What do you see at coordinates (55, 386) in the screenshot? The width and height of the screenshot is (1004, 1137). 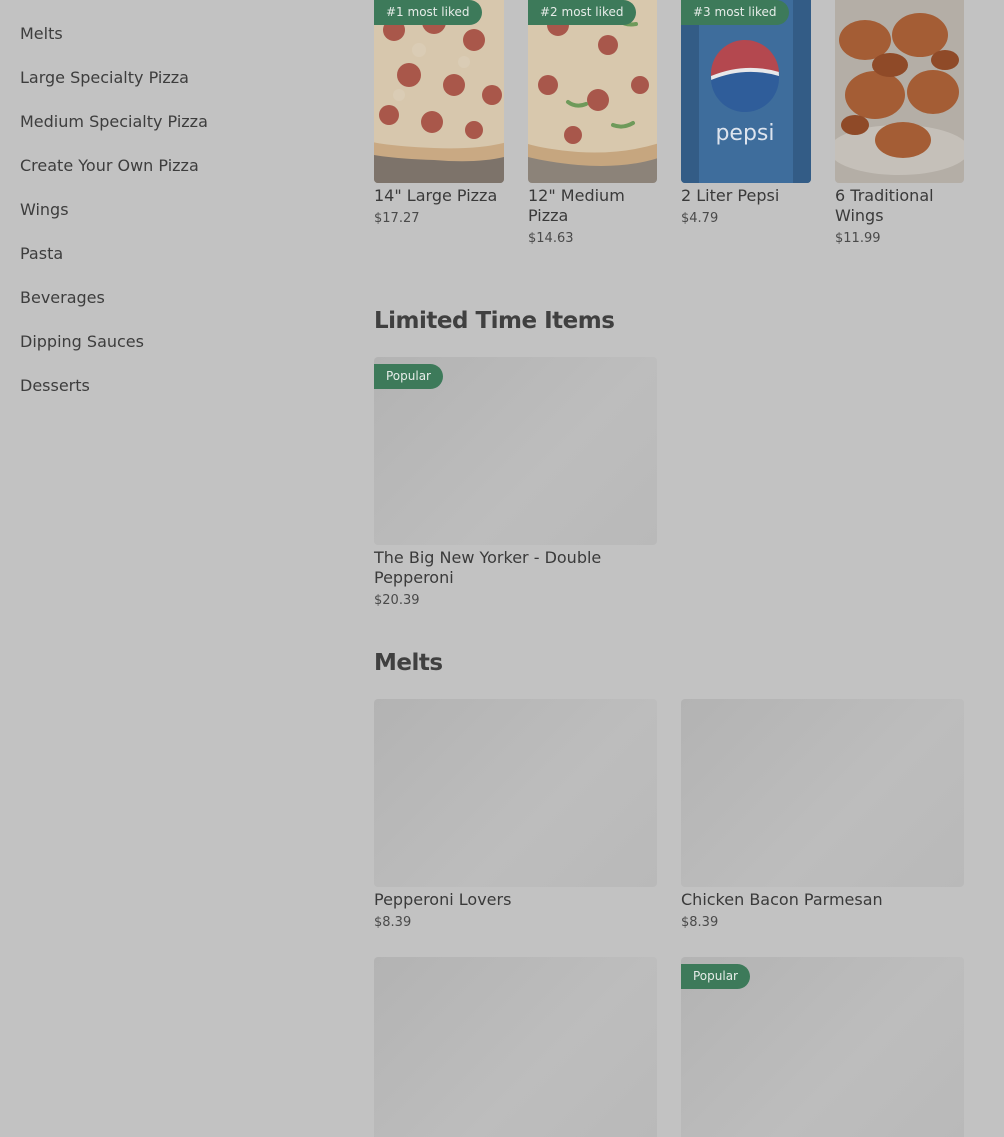 I see `sidebar-item-desserts: Desserts` at bounding box center [55, 386].